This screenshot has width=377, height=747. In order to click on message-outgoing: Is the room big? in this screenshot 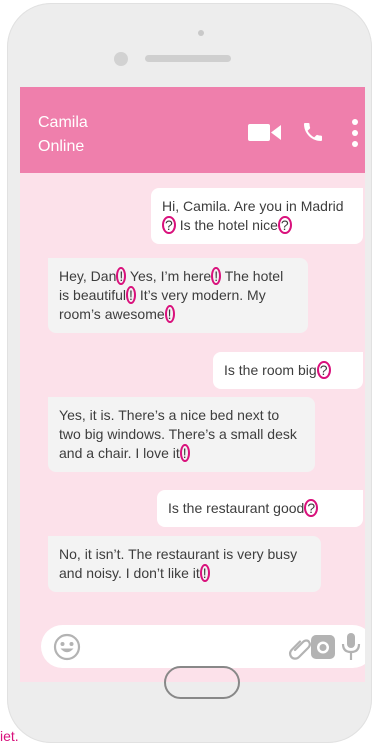, I will do `click(288, 370)`.